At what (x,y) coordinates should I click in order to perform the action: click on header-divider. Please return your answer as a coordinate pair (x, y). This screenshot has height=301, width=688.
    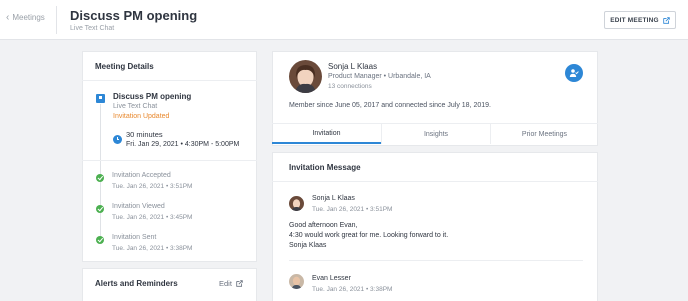
    Looking at the image, I should click on (56, 20).